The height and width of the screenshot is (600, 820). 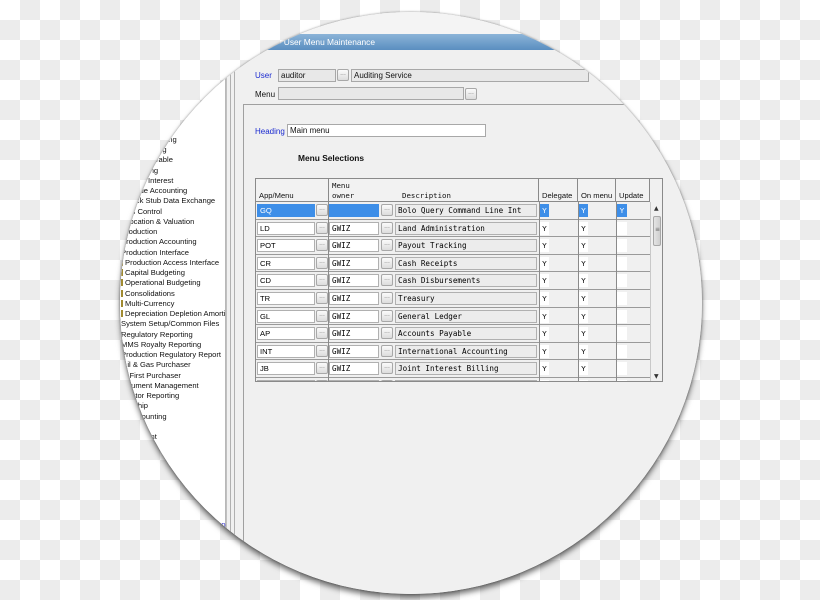 I want to click on app-menu-field: TR, so click(x=286, y=298).